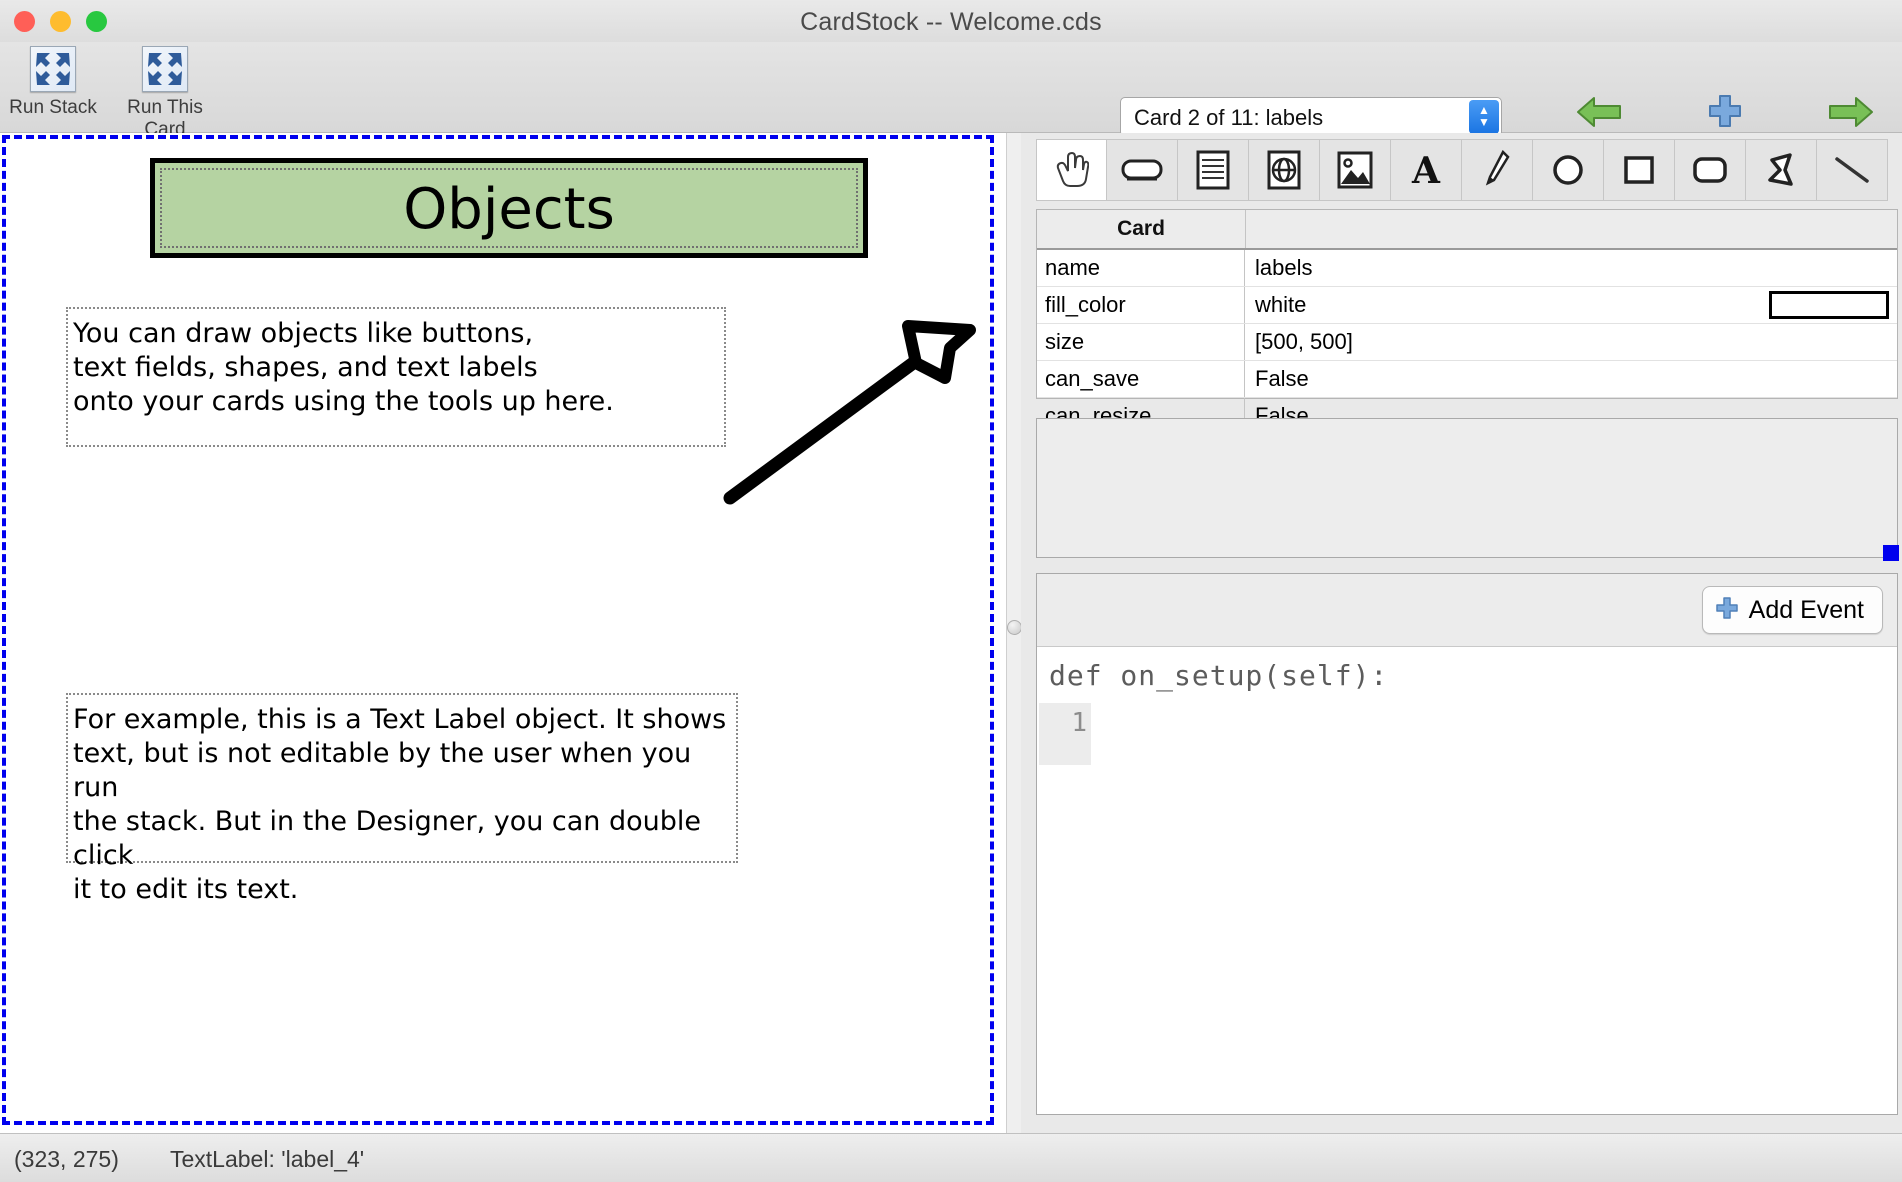 This screenshot has height=1182, width=1902. I want to click on tool-oval, so click(1568, 170).